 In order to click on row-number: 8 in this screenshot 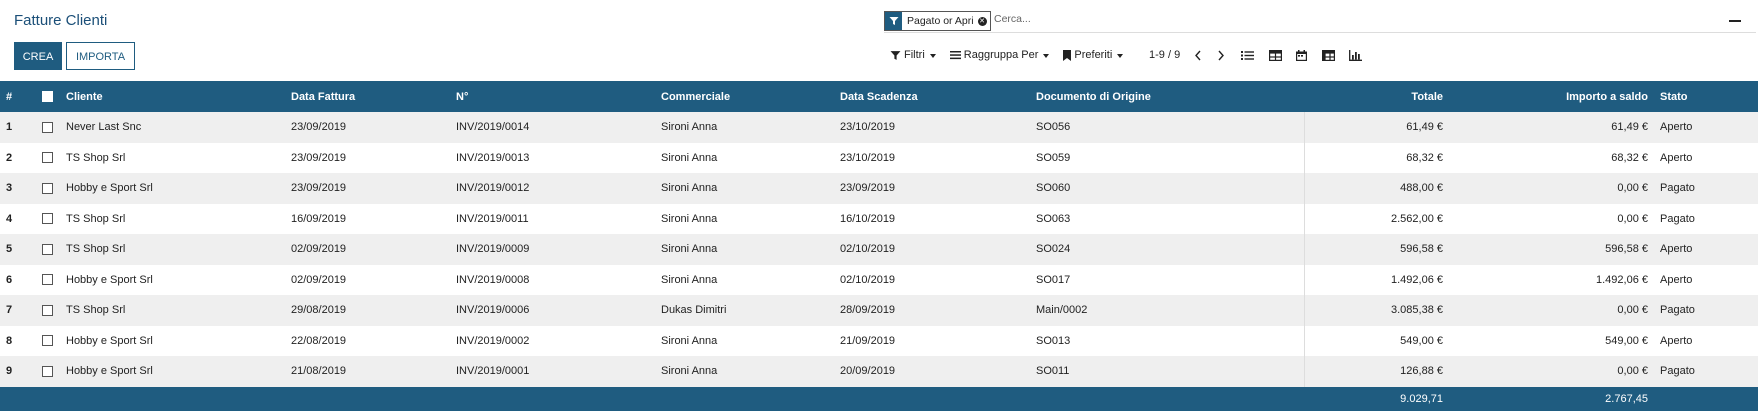, I will do `click(9, 340)`.